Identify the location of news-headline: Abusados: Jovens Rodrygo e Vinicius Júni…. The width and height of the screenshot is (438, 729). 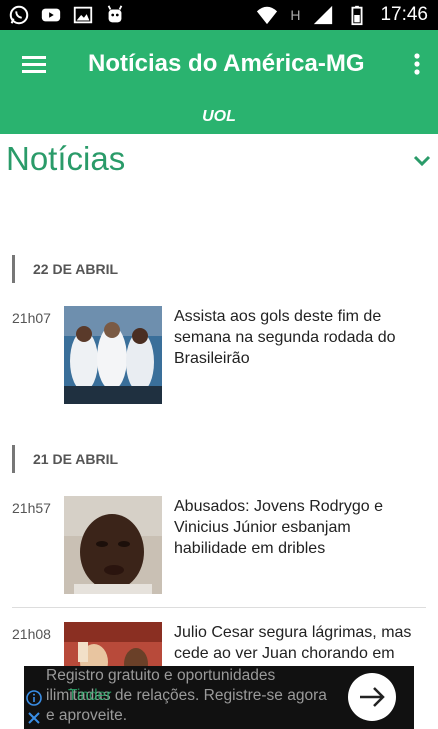
(279, 527).